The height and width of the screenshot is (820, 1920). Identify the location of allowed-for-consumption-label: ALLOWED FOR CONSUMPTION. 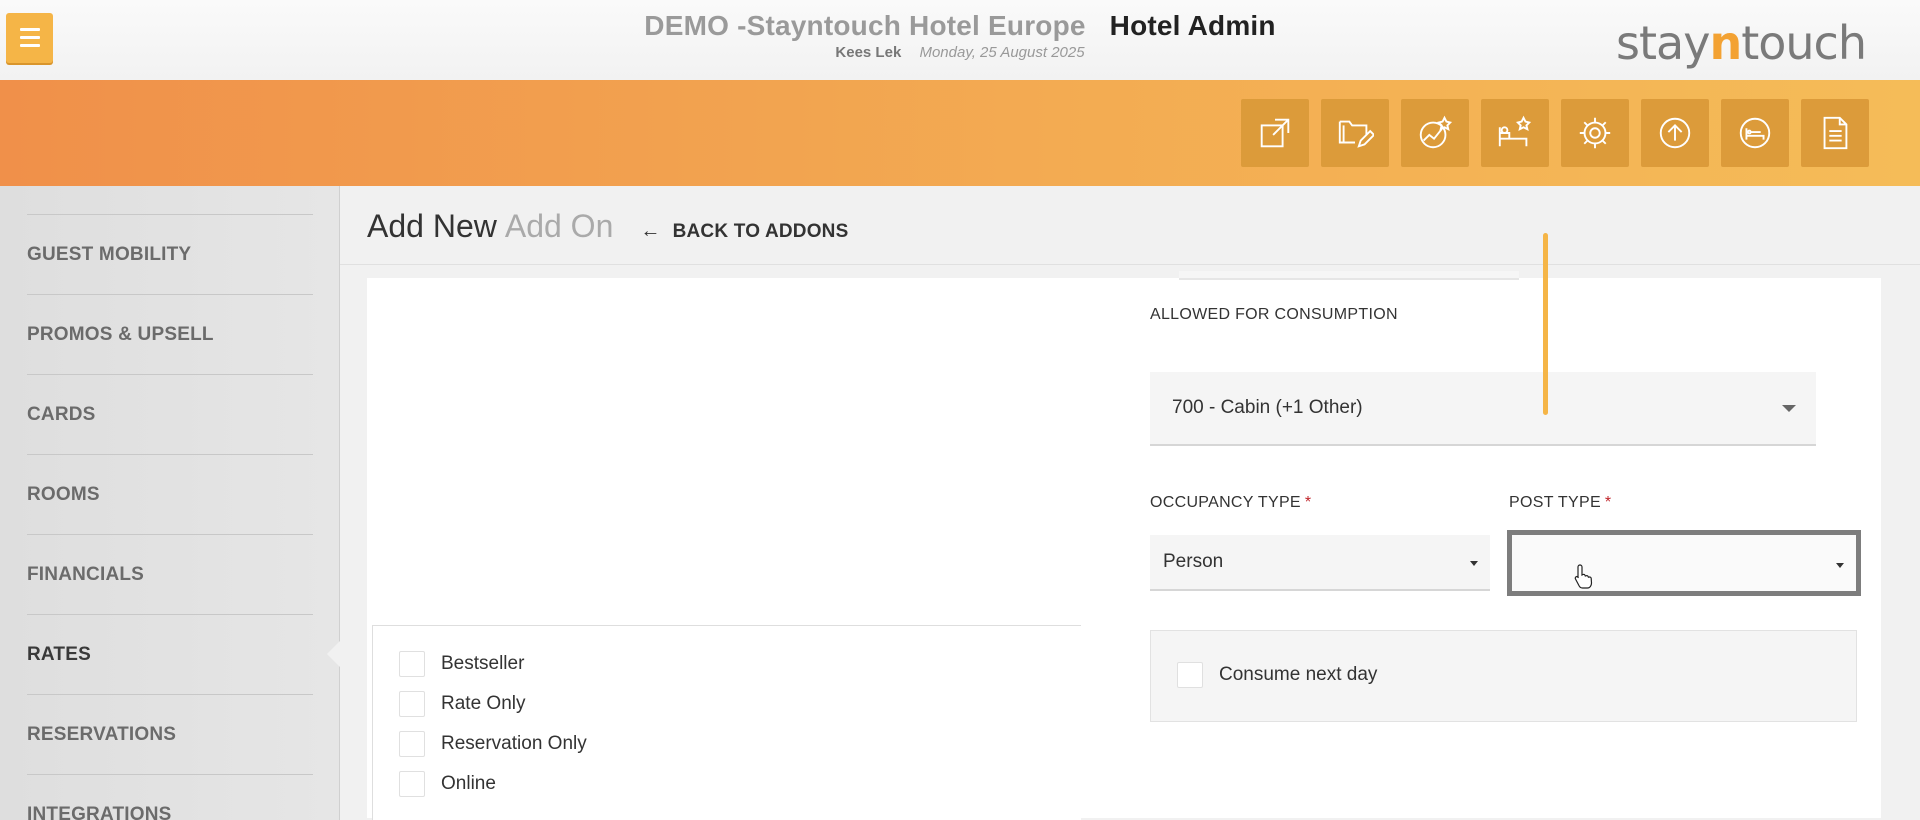
(1274, 314).